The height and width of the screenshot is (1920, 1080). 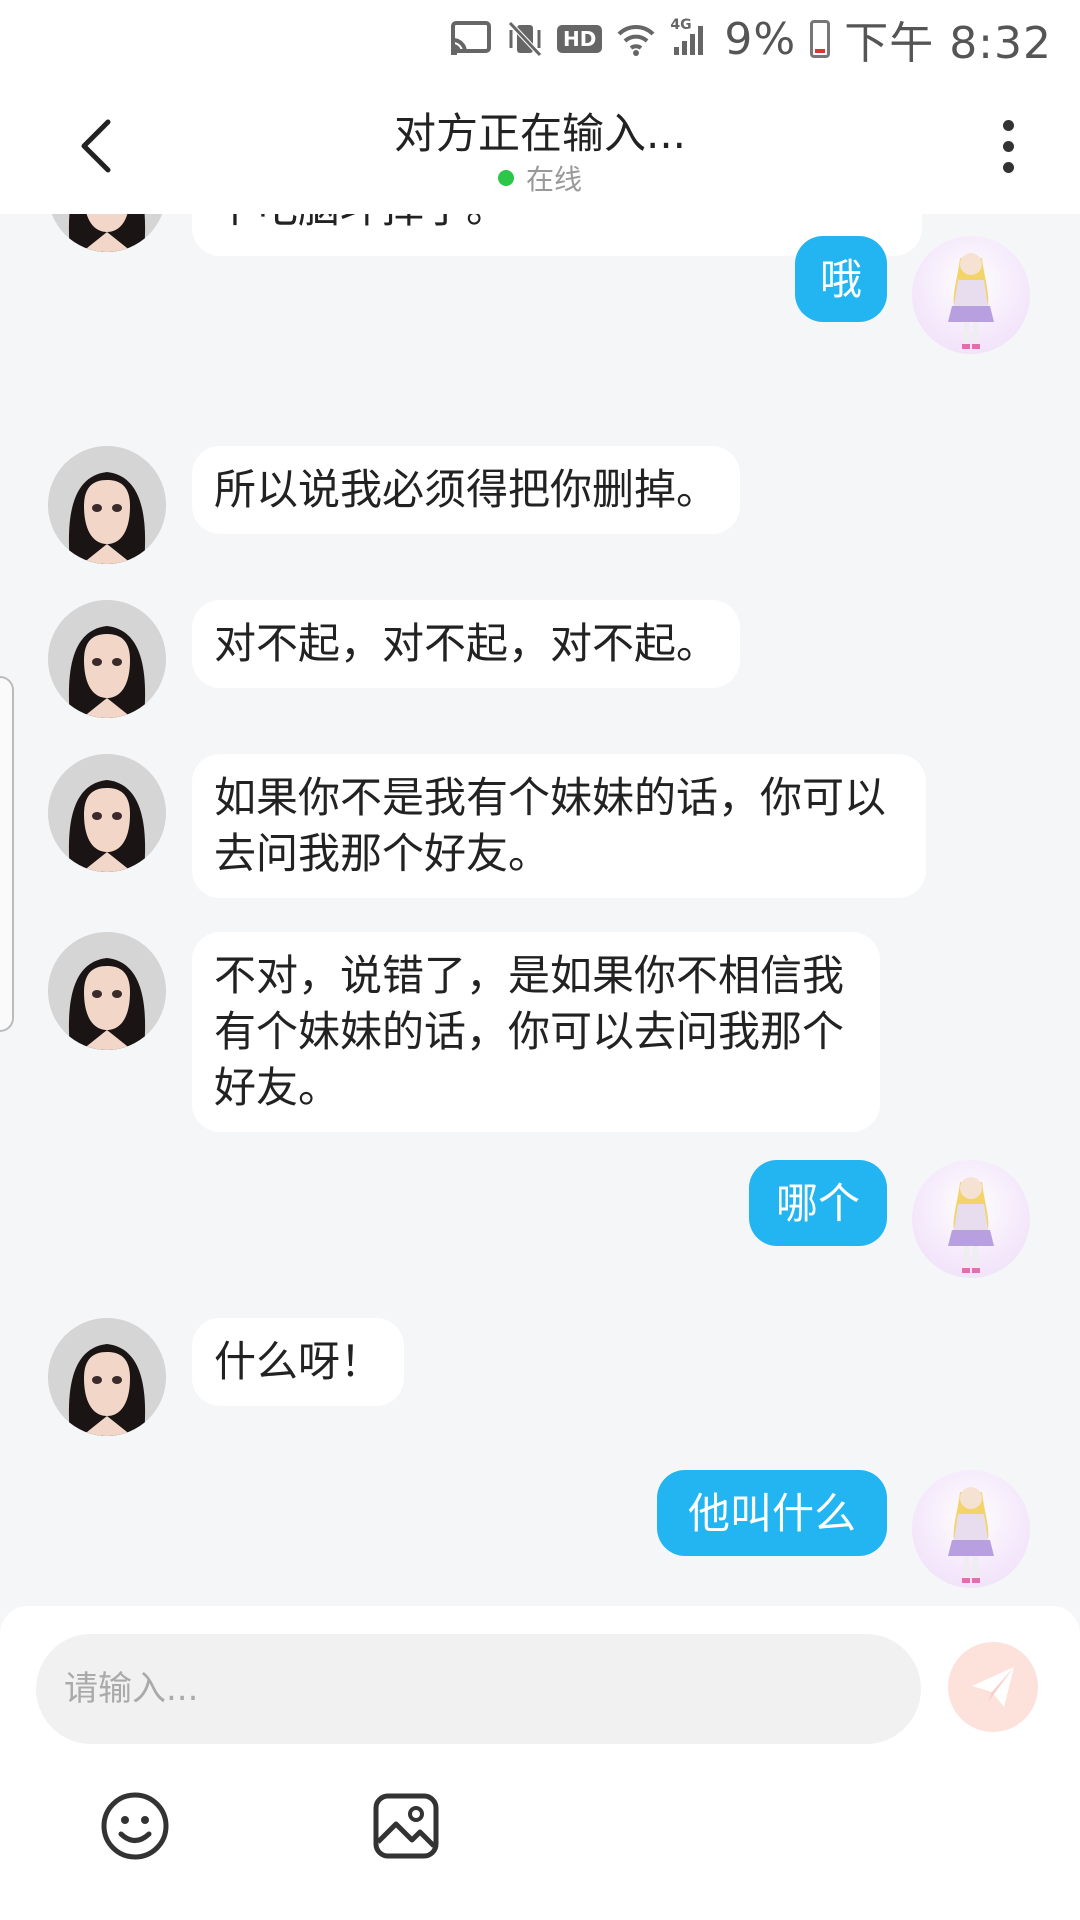 I want to click on incoming-message-bubble: 对不起，对不起，对不起。, so click(x=466, y=644).